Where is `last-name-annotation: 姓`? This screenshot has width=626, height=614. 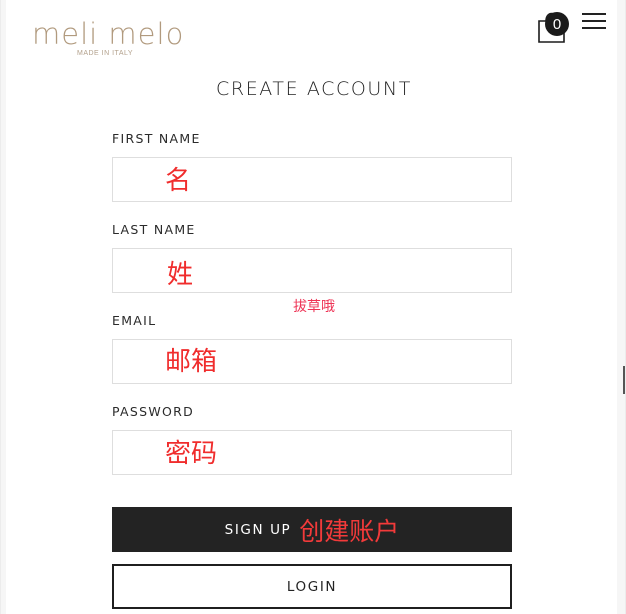
last-name-annotation: 姓 is located at coordinates (180, 275).